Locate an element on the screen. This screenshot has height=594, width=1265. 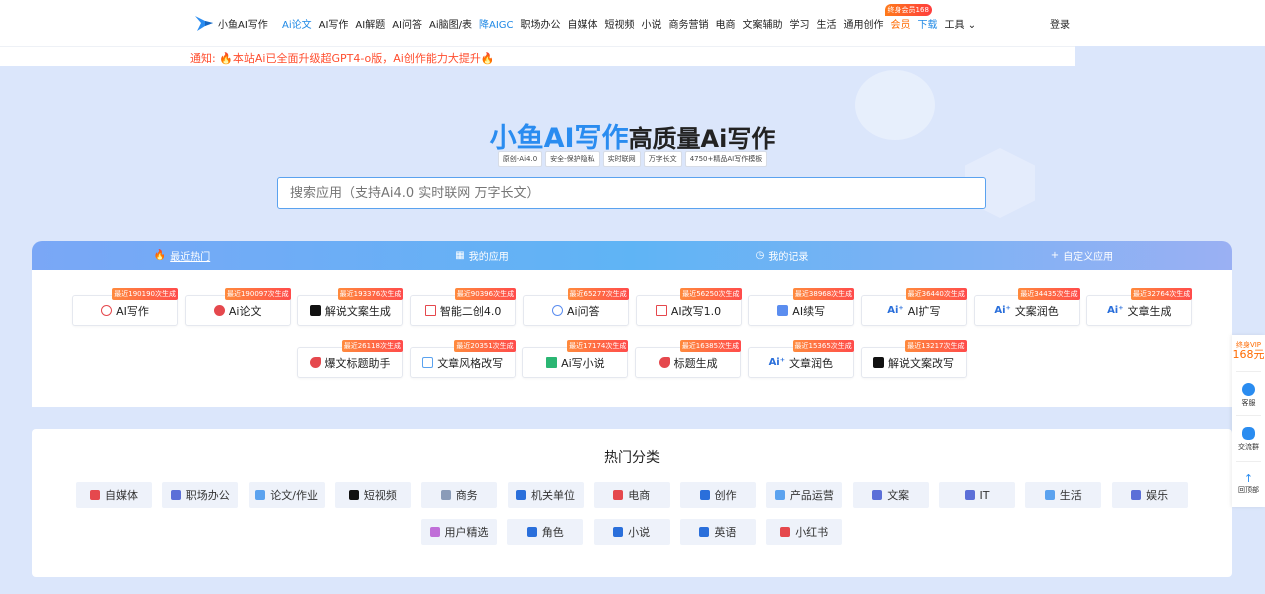
nav-item: 文案辅助 is located at coordinates (763, 23).